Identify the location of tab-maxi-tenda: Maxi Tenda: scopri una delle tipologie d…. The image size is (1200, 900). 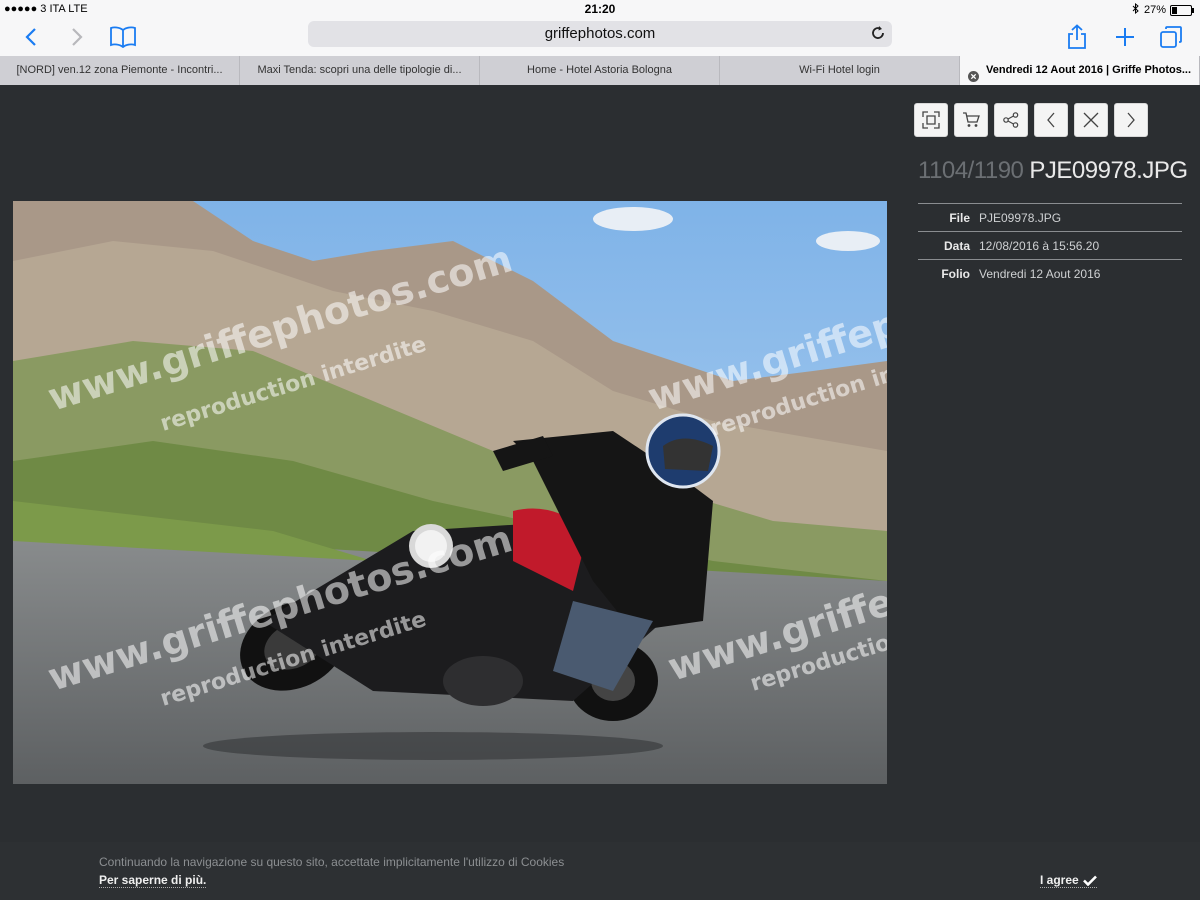
(360, 70).